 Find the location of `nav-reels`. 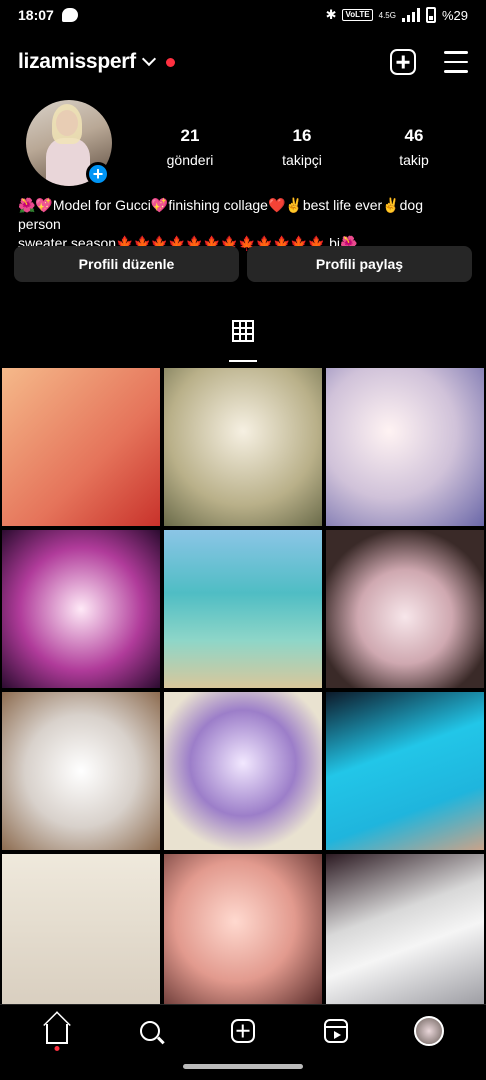

nav-reels is located at coordinates (336, 1031).